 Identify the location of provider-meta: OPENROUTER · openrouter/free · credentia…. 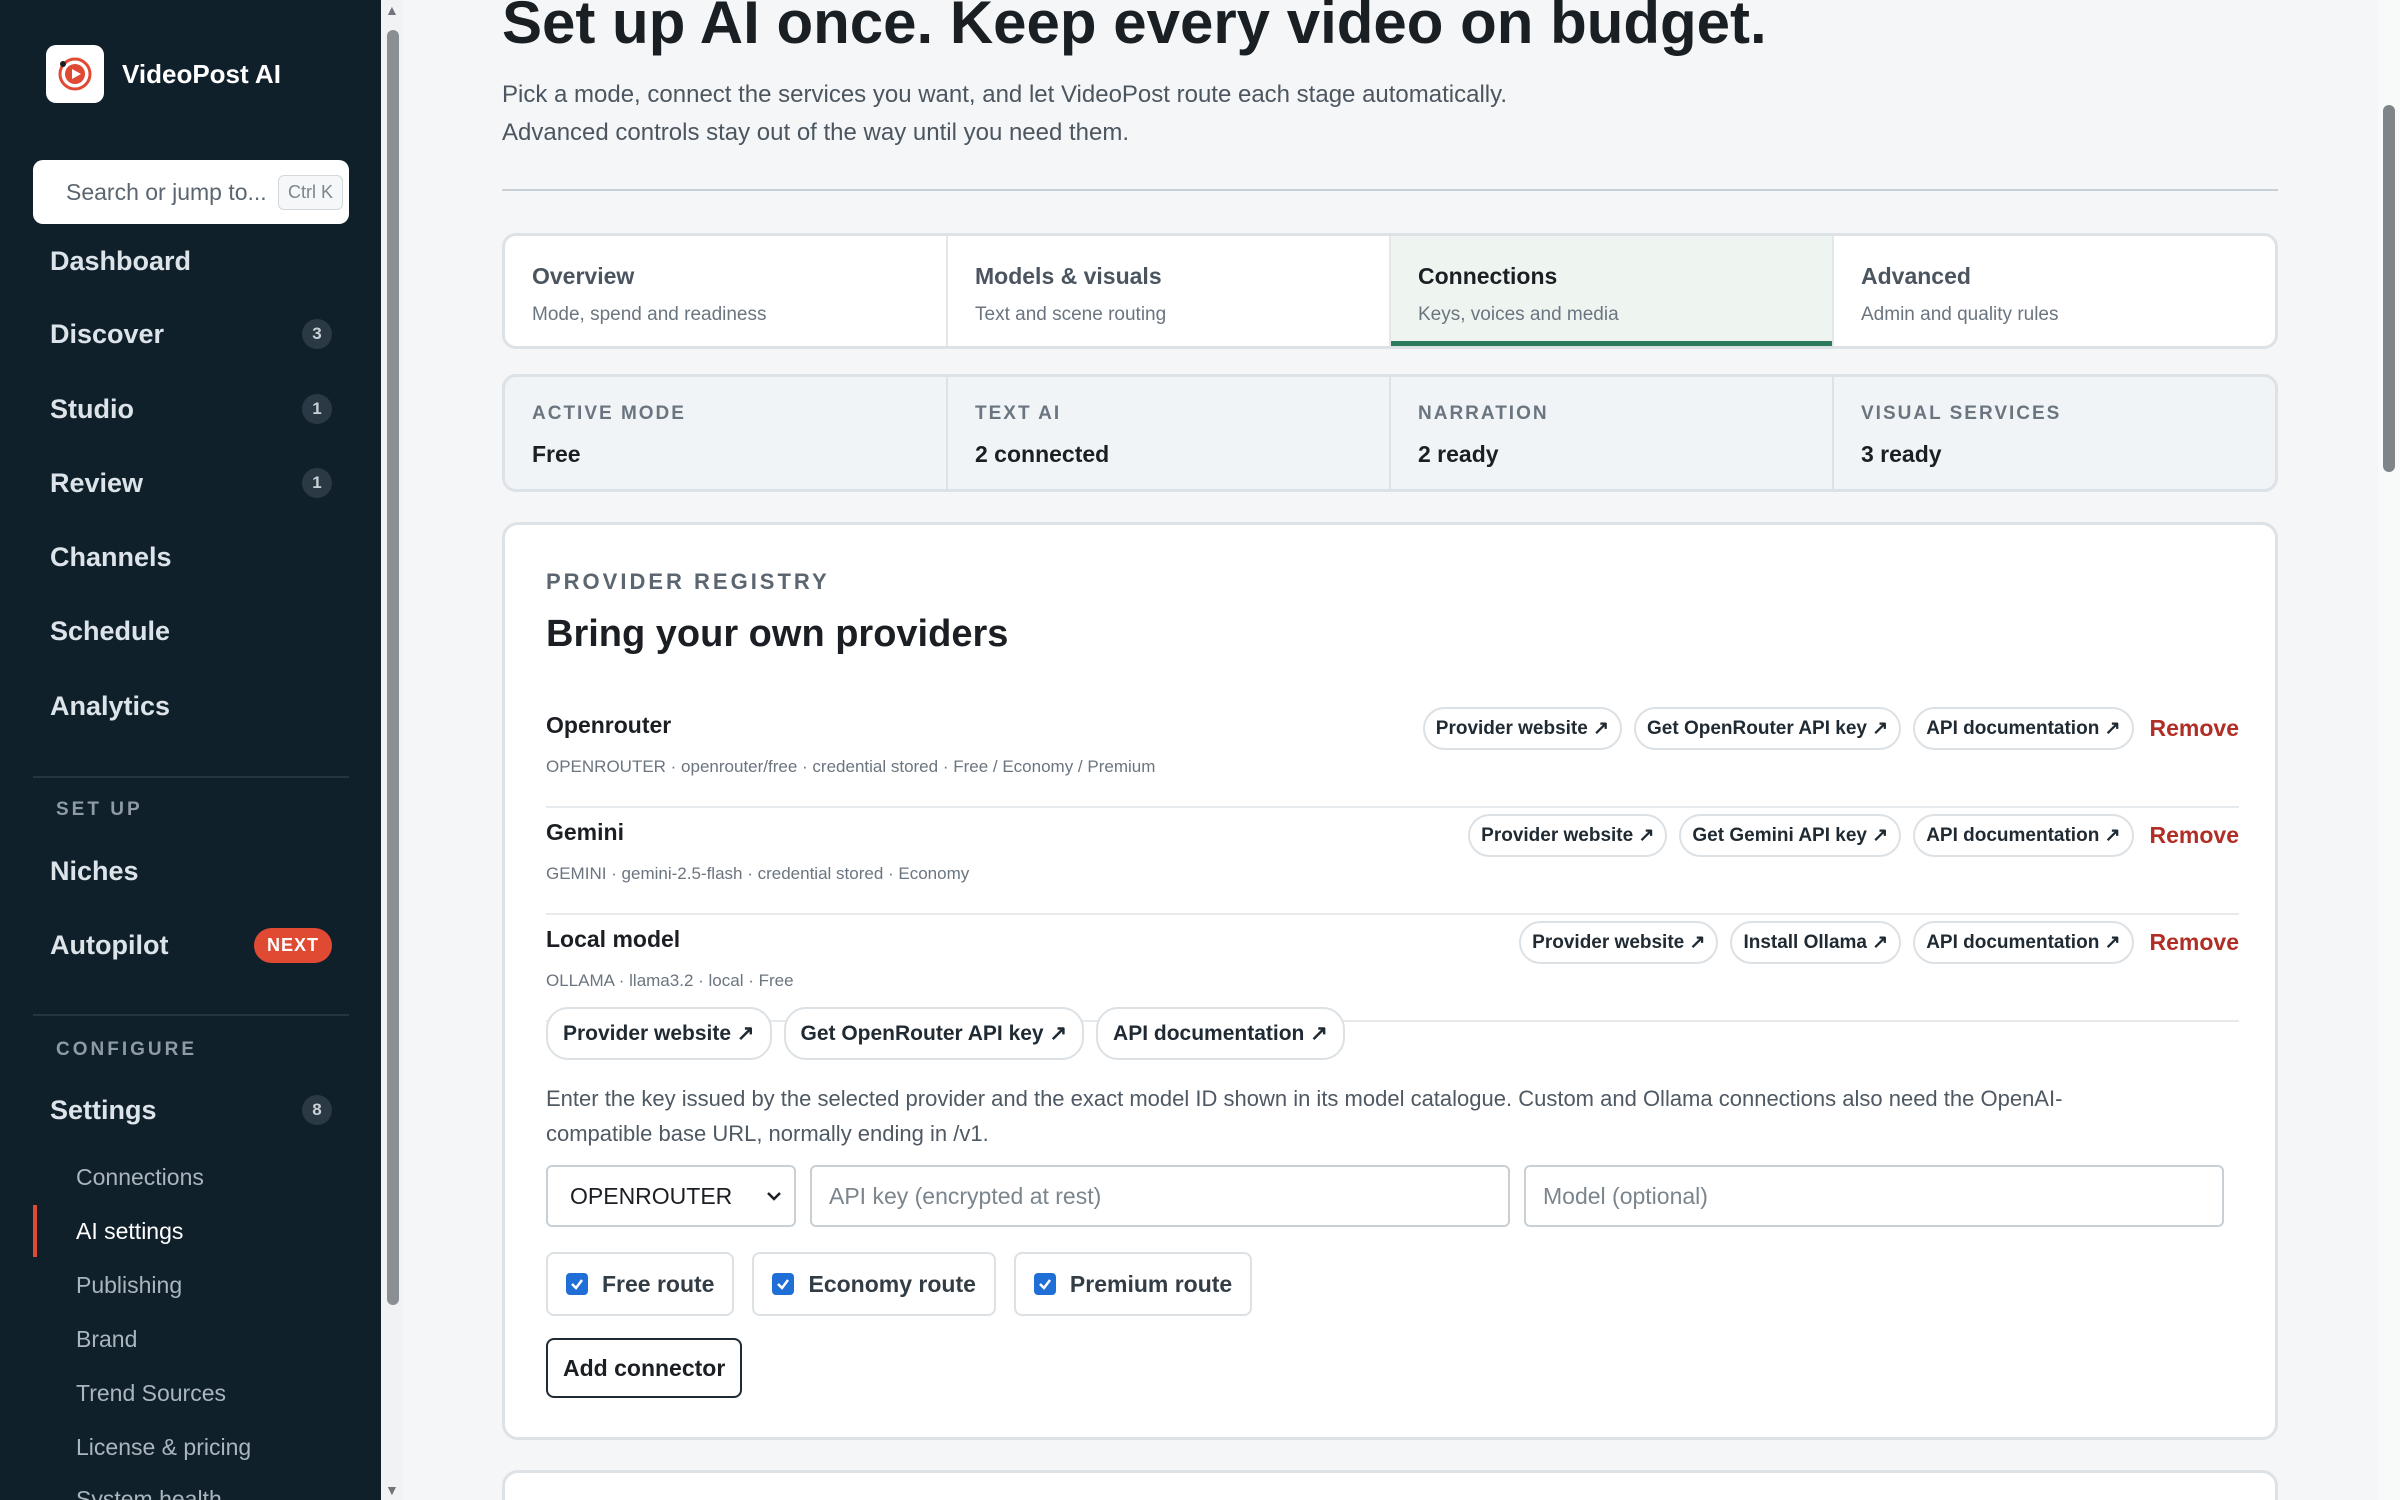
(851, 766).